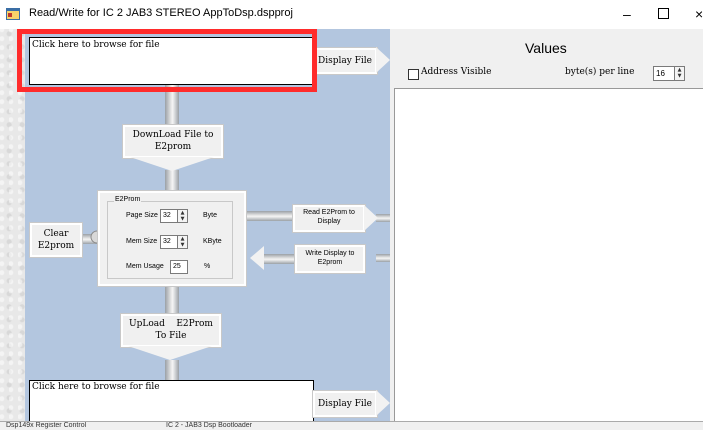  Describe the element at coordinates (600, 72) in the screenshot. I see `bytes-per-line-label: byte(s) per line` at that location.